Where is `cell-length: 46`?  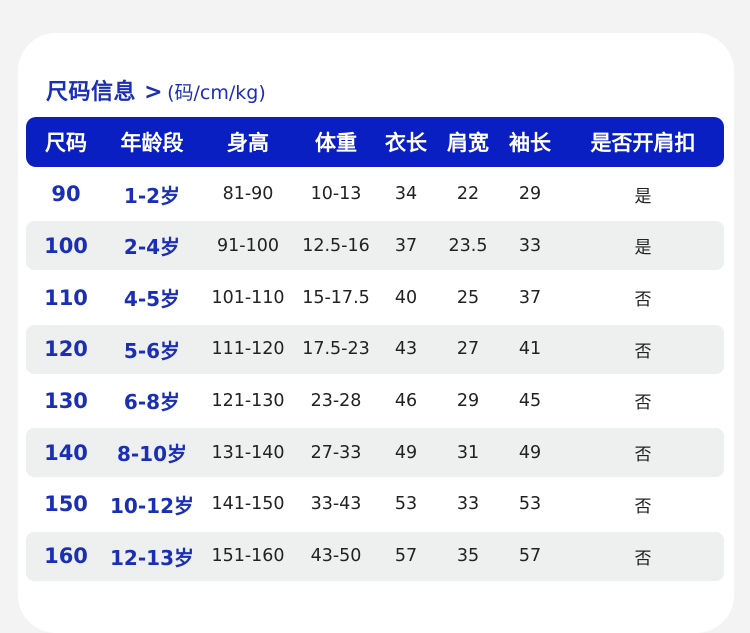 cell-length: 46 is located at coordinates (406, 400).